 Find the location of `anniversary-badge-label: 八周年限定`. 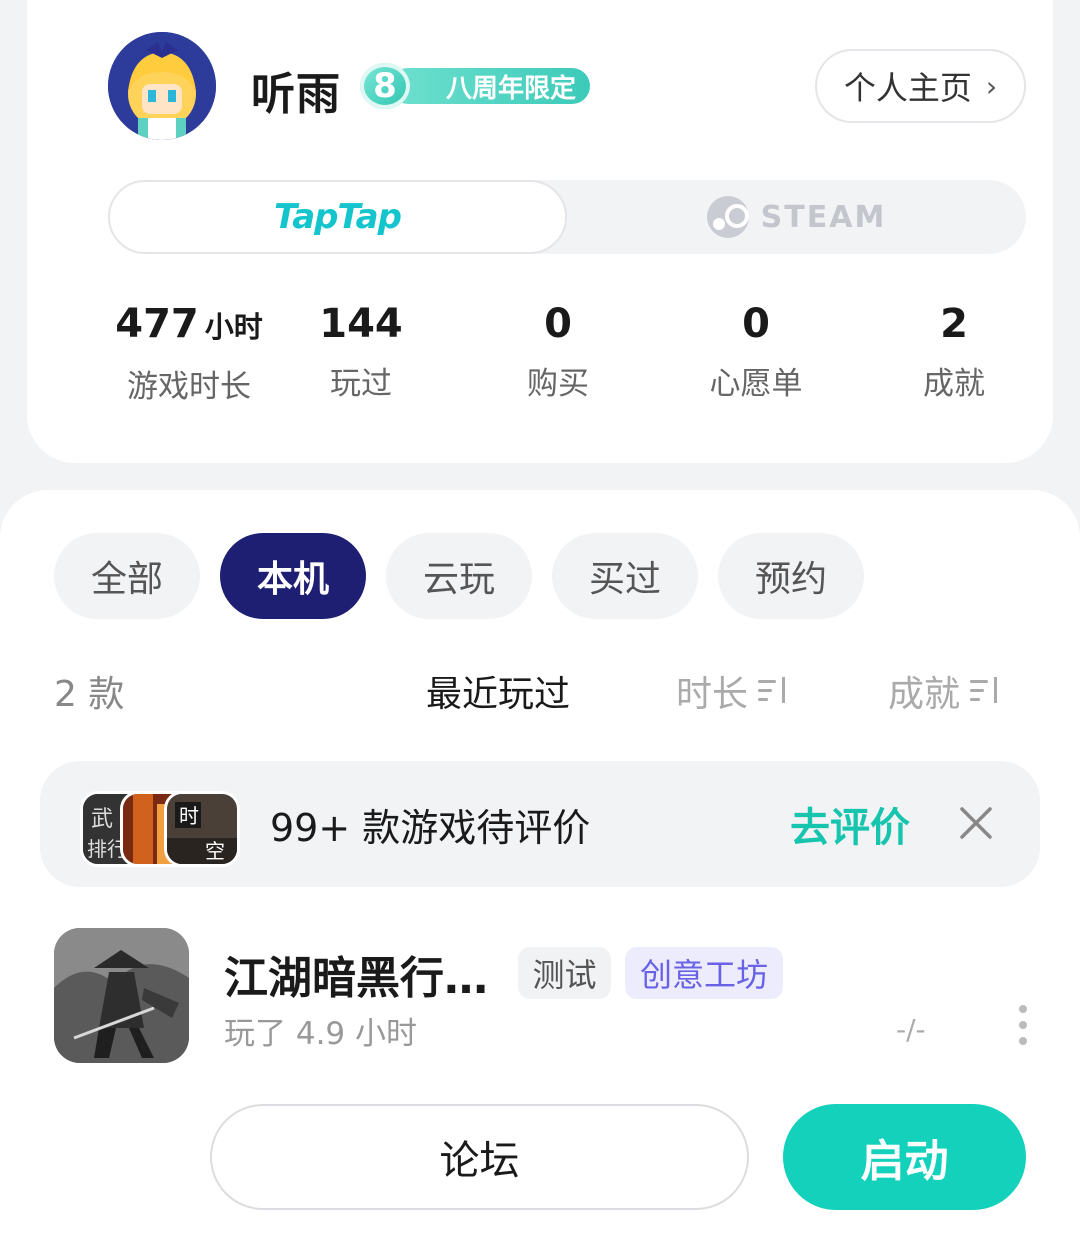

anniversary-badge-label: 八周年限定 is located at coordinates (490, 86).